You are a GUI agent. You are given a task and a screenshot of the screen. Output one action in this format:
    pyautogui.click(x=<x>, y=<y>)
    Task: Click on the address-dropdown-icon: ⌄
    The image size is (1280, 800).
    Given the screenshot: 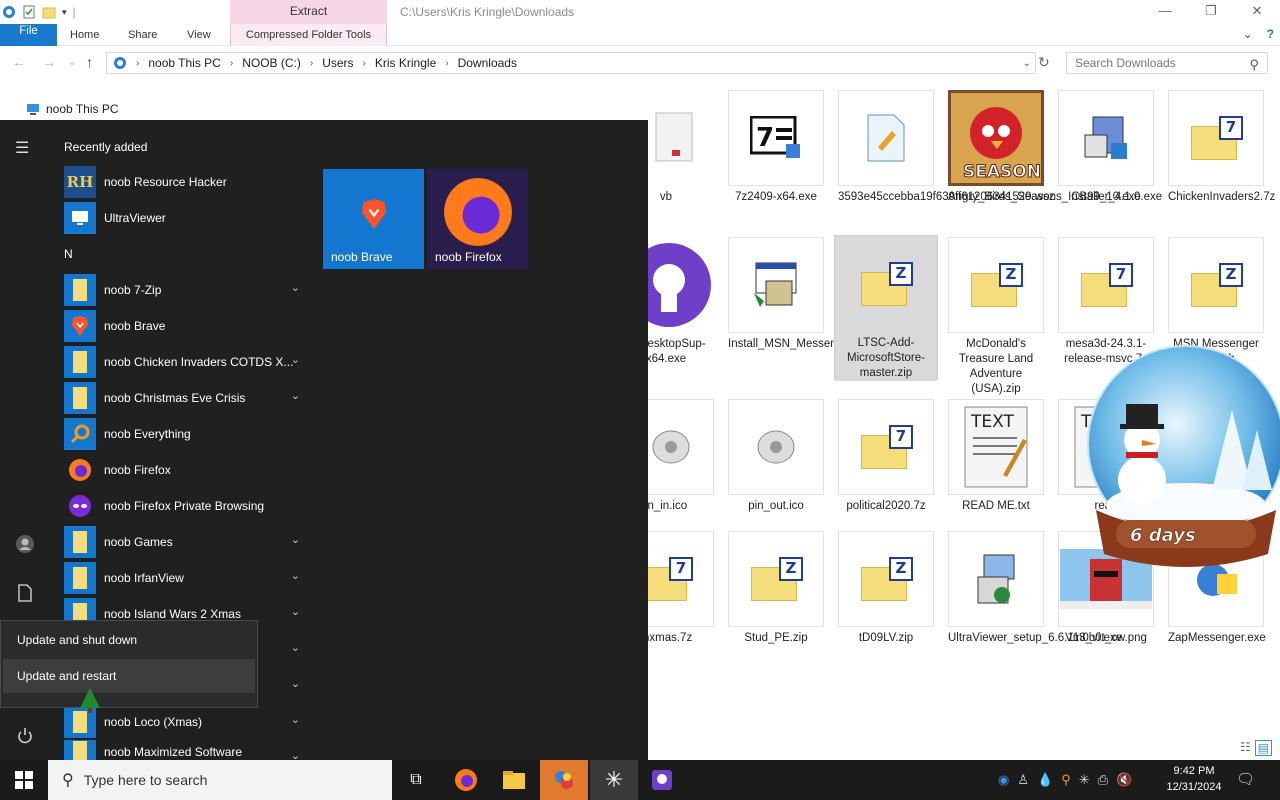 What is the action you would take?
    pyautogui.click(x=1027, y=63)
    